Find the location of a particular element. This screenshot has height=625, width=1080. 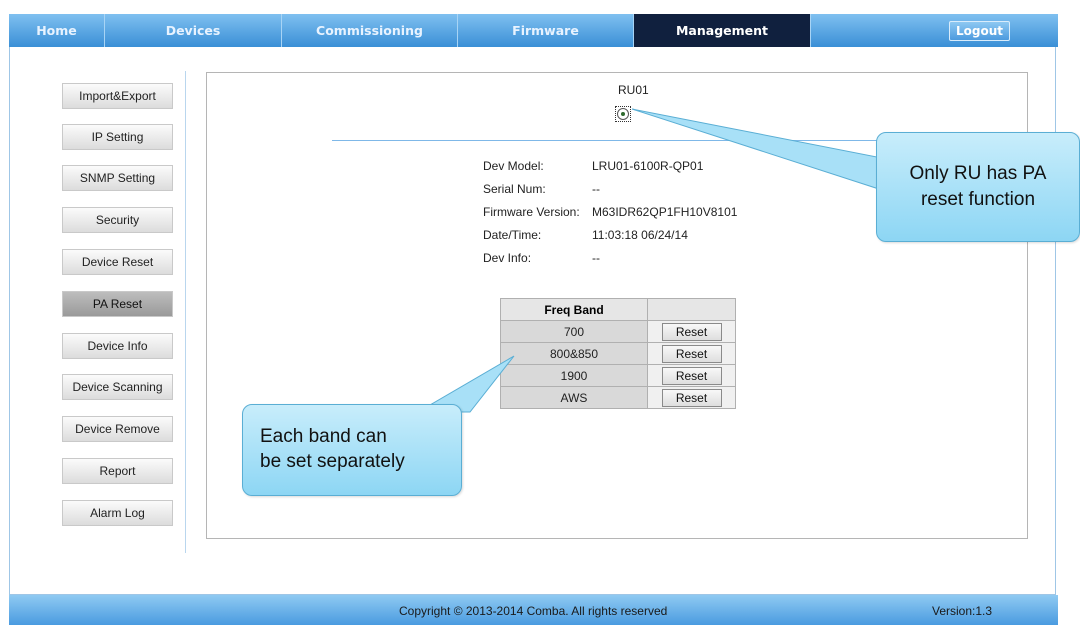

callout-line: Each band can is located at coordinates (323, 436).